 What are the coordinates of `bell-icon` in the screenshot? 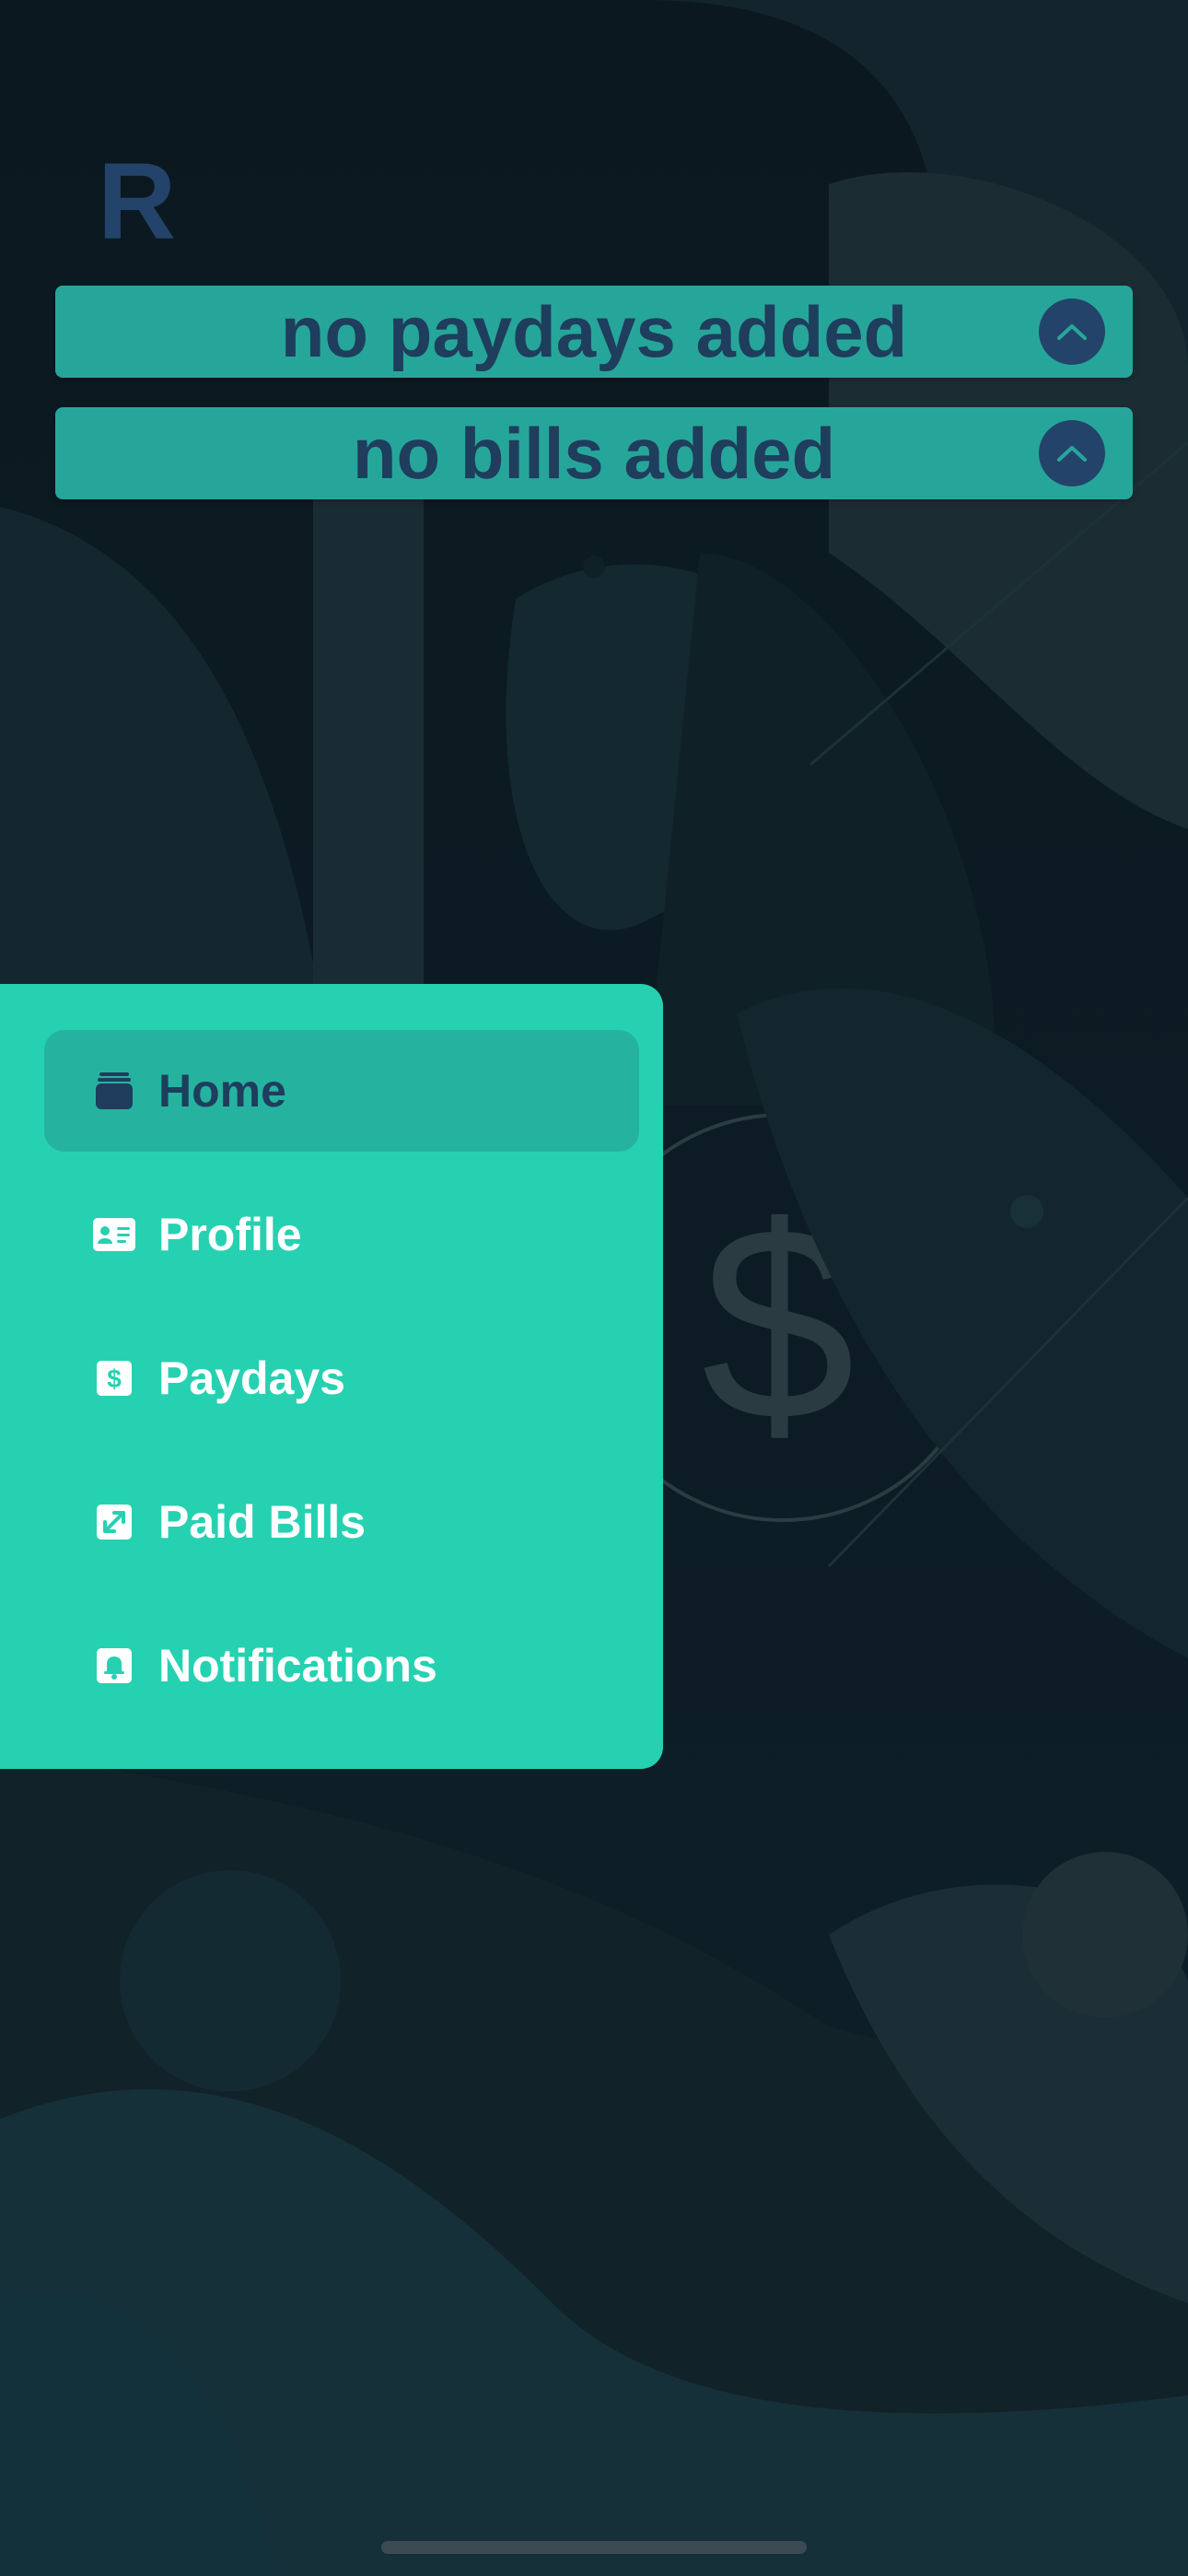 It's located at (114, 1666).